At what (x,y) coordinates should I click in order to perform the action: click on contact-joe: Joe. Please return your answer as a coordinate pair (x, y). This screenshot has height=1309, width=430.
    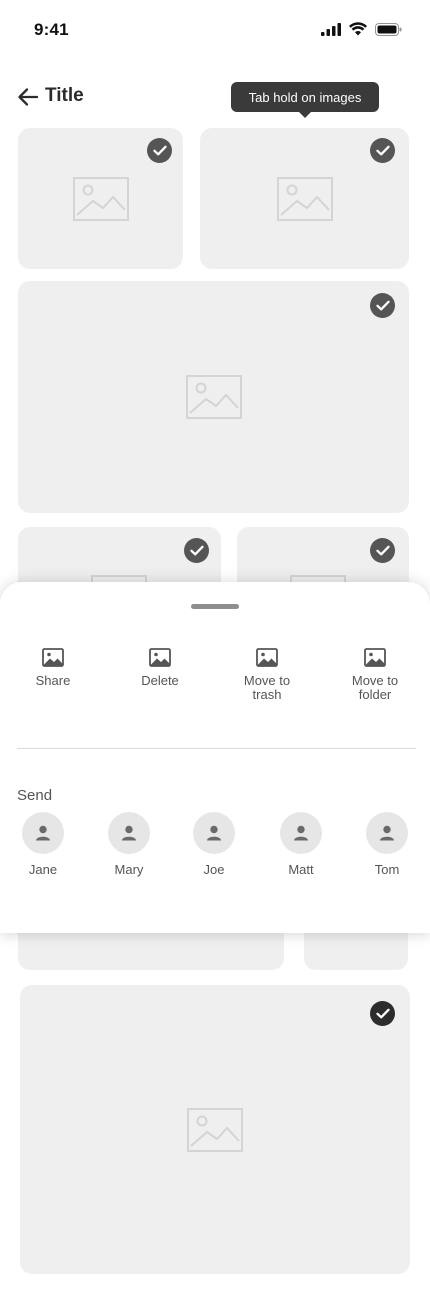
    Looking at the image, I should click on (214, 844).